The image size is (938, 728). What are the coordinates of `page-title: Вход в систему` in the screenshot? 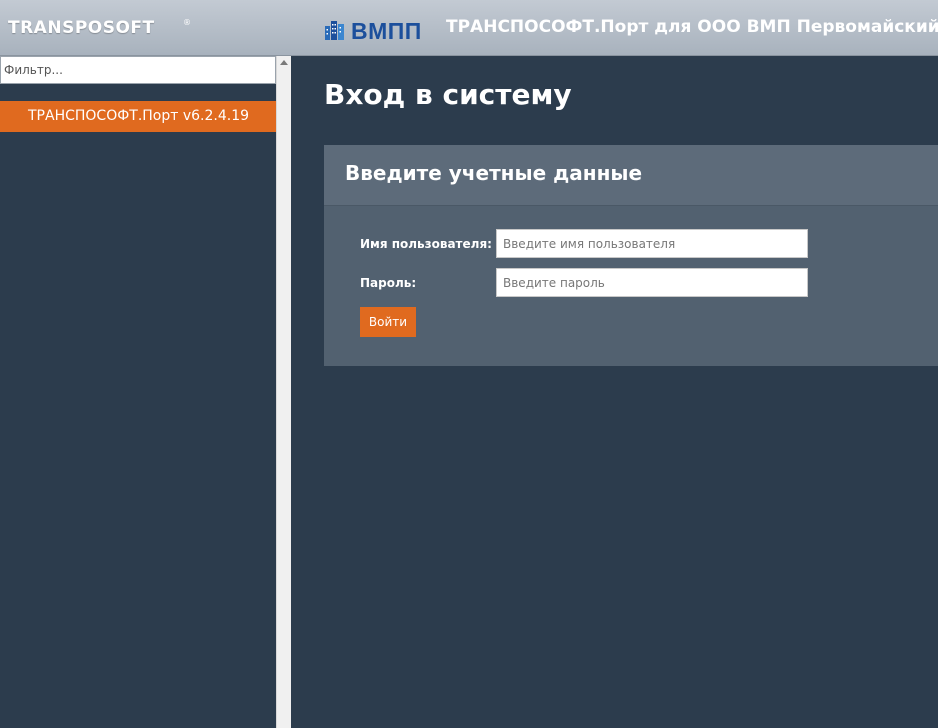 It's located at (448, 94).